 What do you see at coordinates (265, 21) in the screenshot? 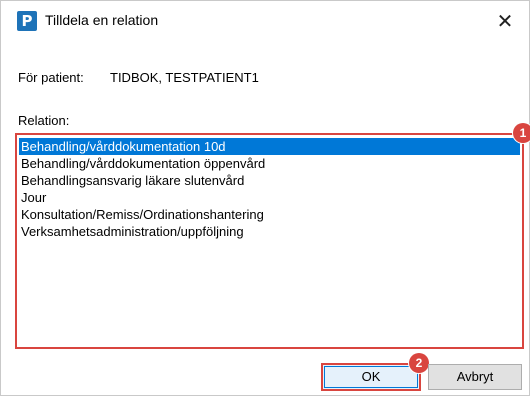
I see `title-bar: P Tilldela en relation ✕` at bounding box center [265, 21].